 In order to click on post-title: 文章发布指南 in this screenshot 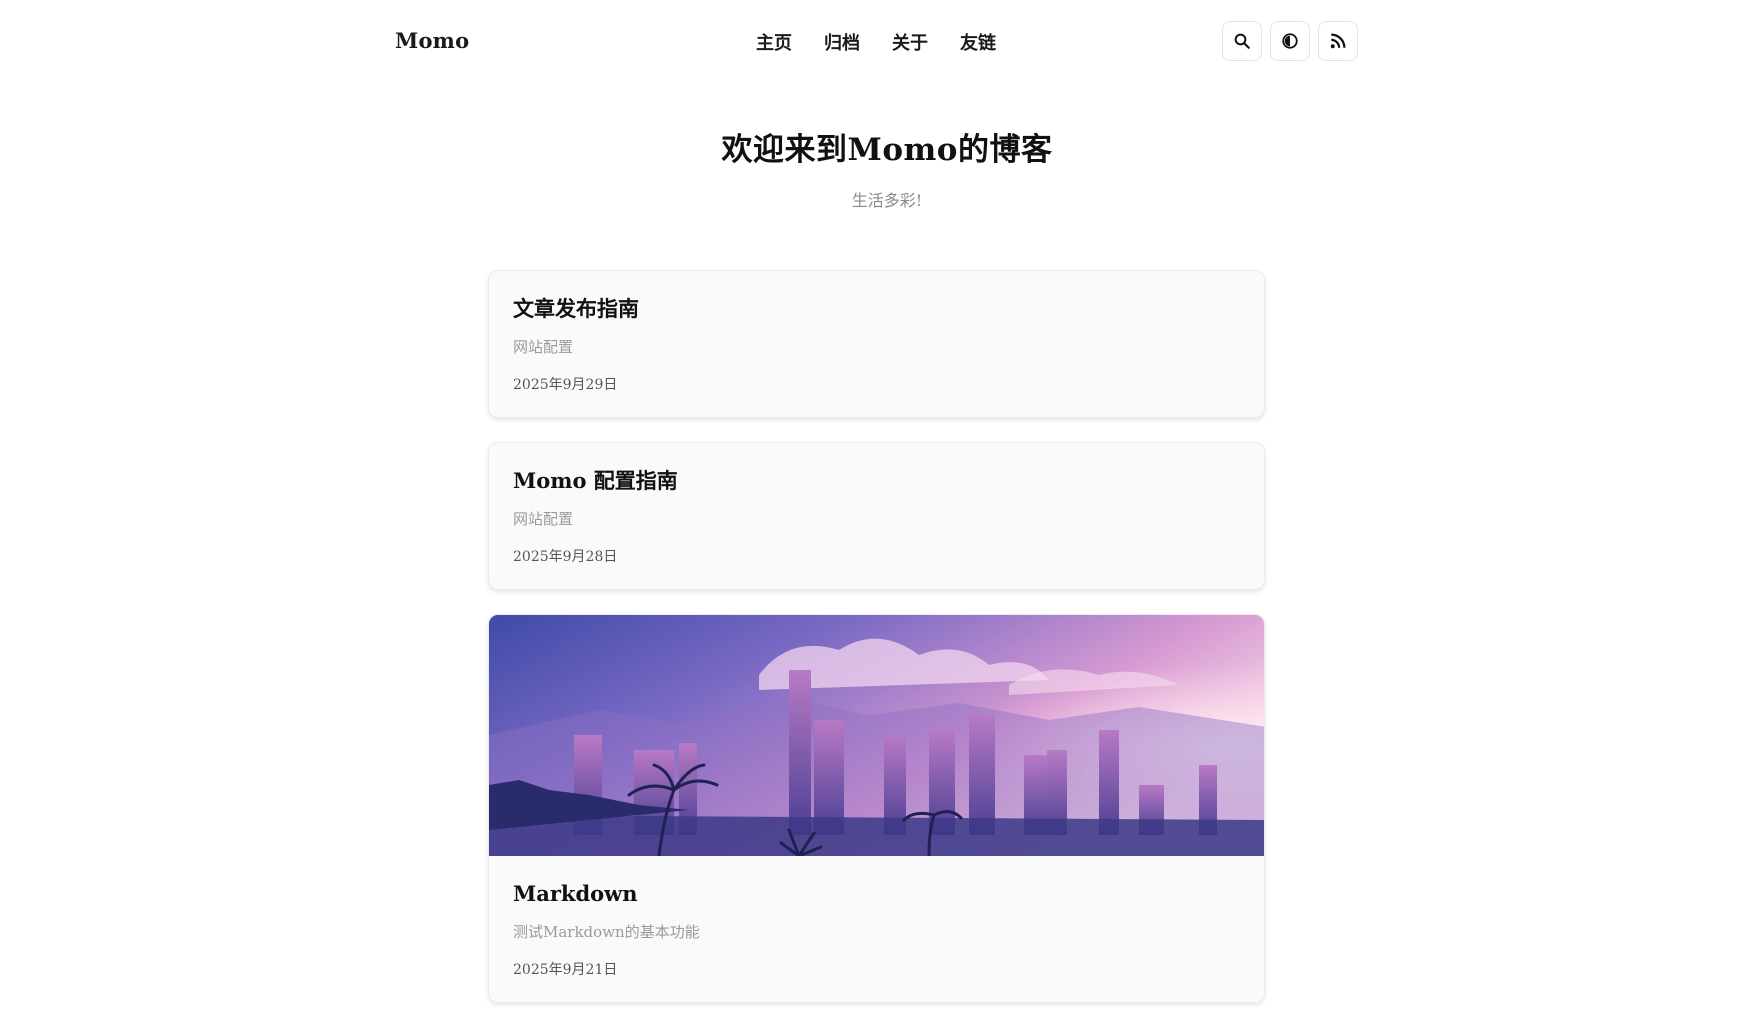, I will do `click(876, 308)`.